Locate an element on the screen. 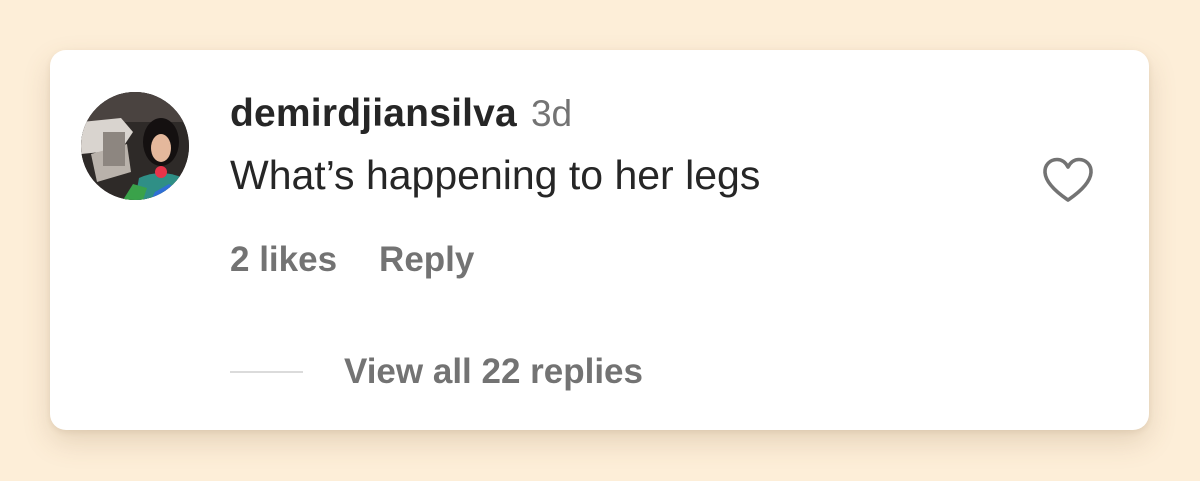 The width and height of the screenshot is (1200, 481). likes-count-link: 2 likes is located at coordinates (283, 260).